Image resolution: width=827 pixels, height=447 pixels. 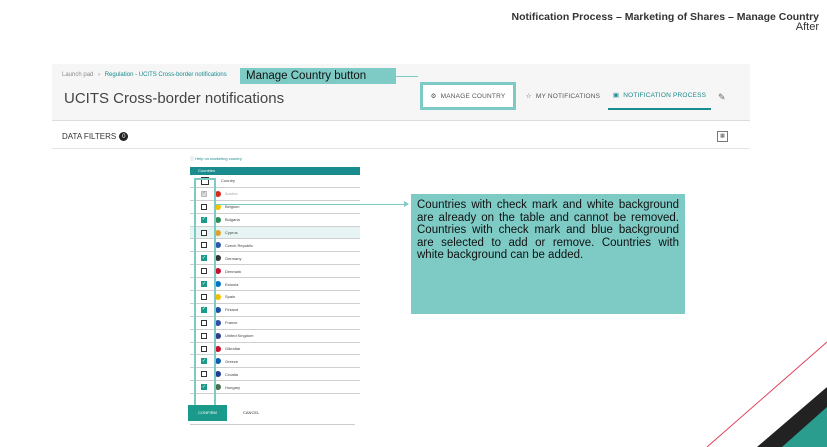 I want to click on cancel-button: CANCEL, so click(x=251, y=413).